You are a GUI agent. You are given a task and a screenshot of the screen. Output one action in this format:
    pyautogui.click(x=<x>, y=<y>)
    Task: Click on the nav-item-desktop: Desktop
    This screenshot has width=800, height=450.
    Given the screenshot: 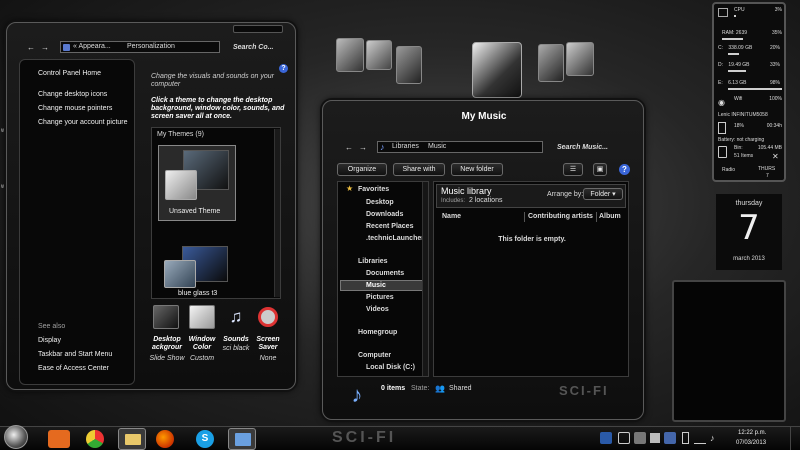 What is the action you would take?
    pyautogui.click(x=380, y=202)
    